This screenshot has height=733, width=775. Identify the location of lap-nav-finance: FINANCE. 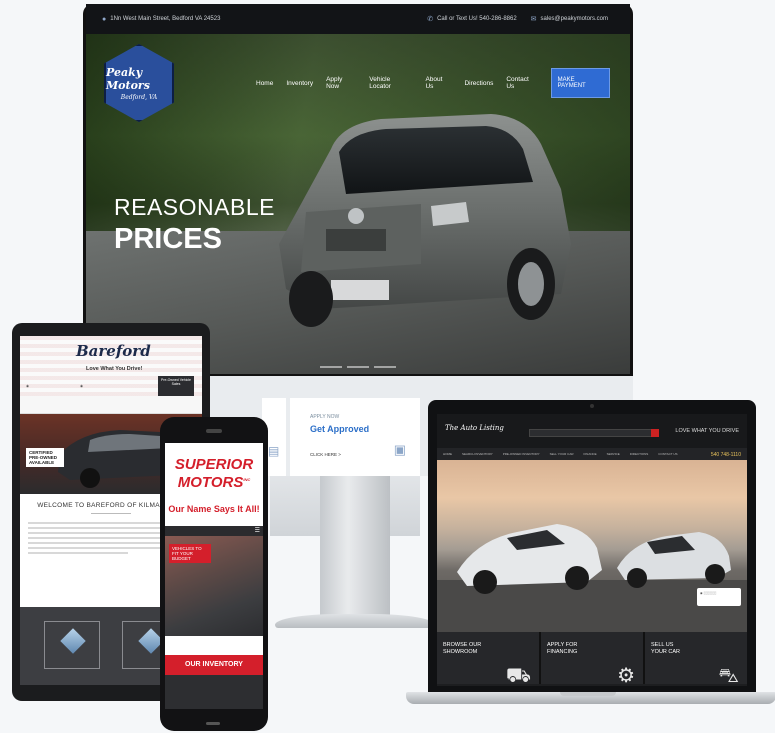
(589, 454).